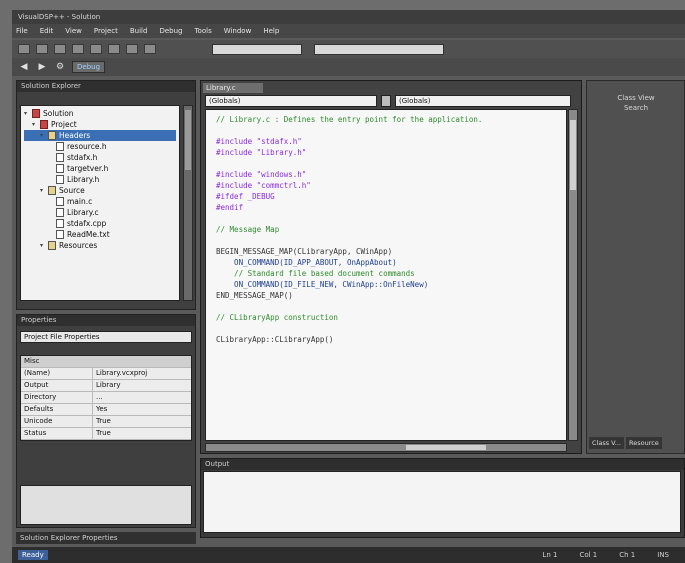 This screenshot has width=685, height=563. I want to click on property-row: Status True, so click(106, 434).